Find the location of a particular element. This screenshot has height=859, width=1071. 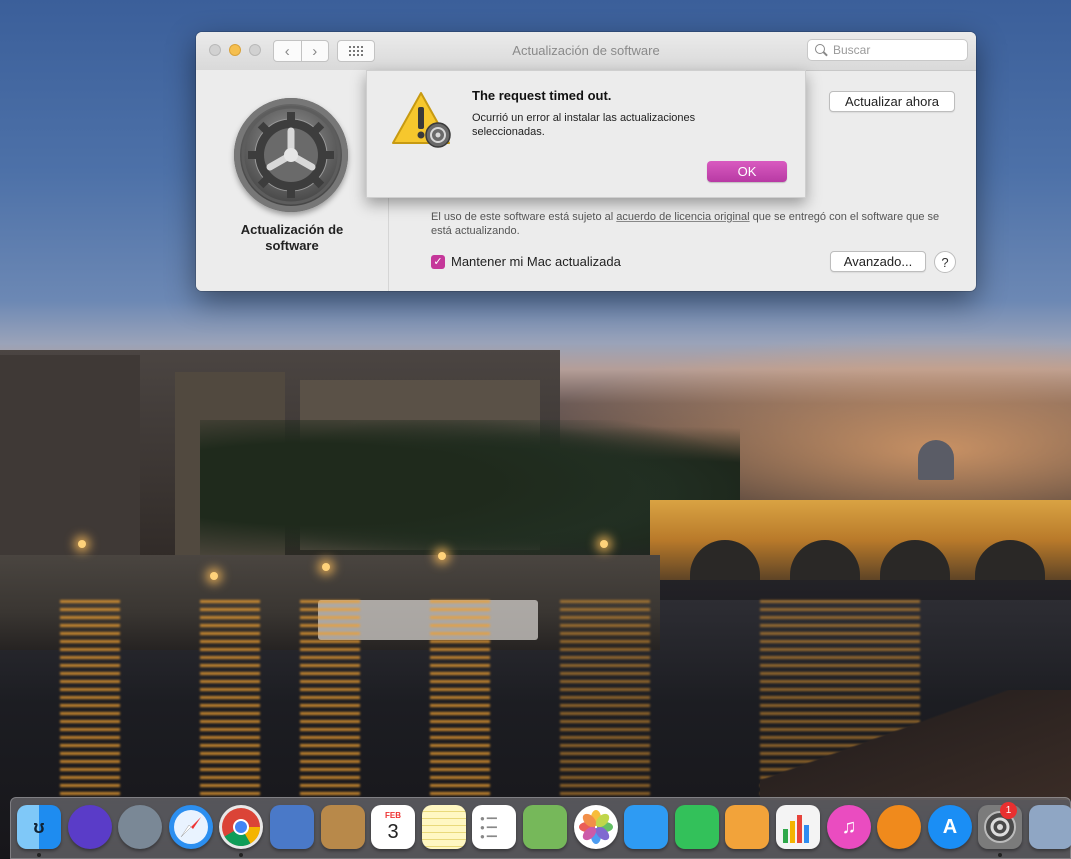

gear-icon is located at coordinates (291, 155).